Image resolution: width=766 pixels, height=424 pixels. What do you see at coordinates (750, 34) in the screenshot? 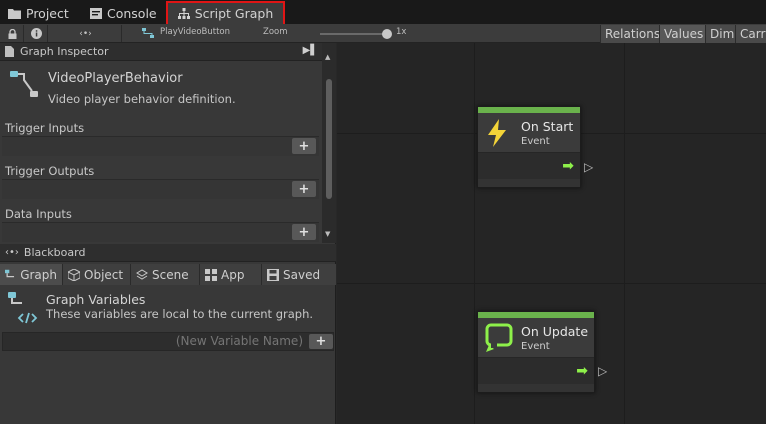
I see `carry-toggle: Carry` at bounding box center [750, 34].